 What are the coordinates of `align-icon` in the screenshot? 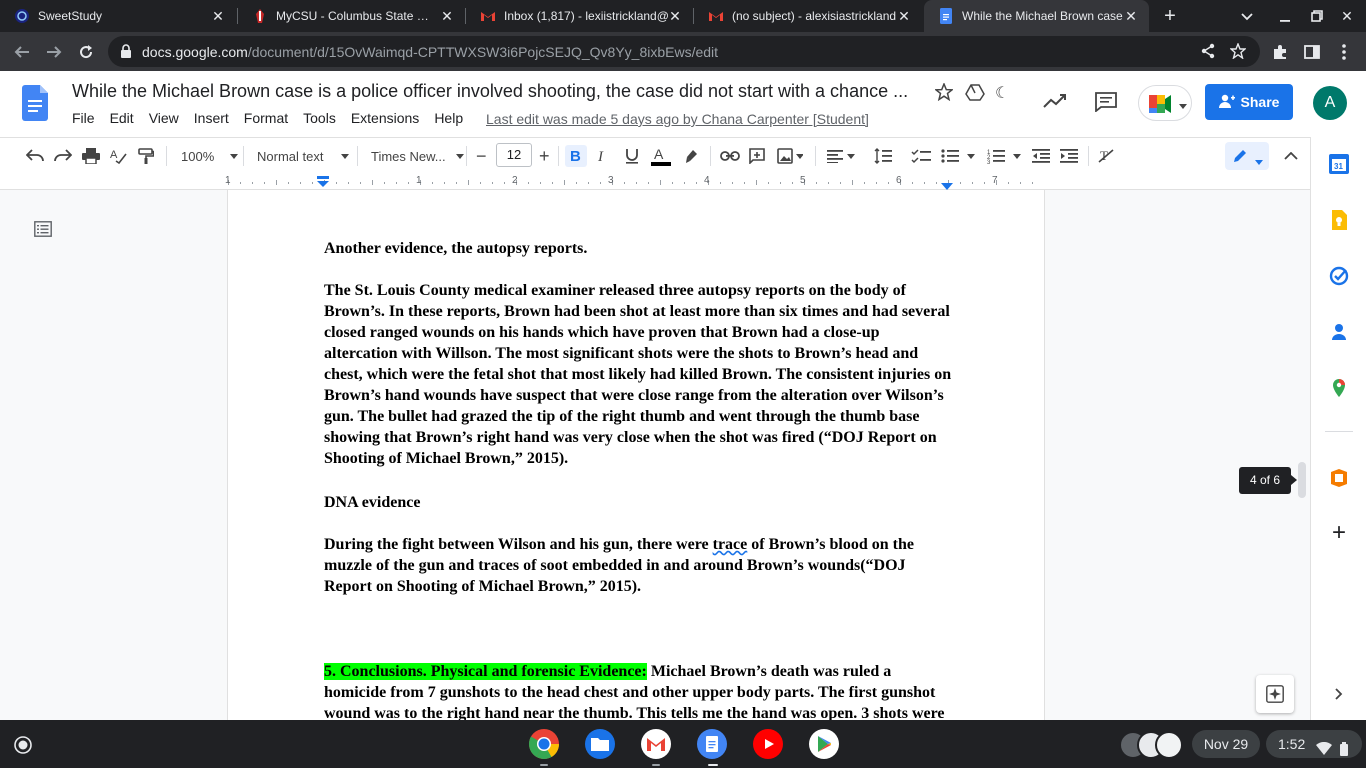 It's located at (841, 156).